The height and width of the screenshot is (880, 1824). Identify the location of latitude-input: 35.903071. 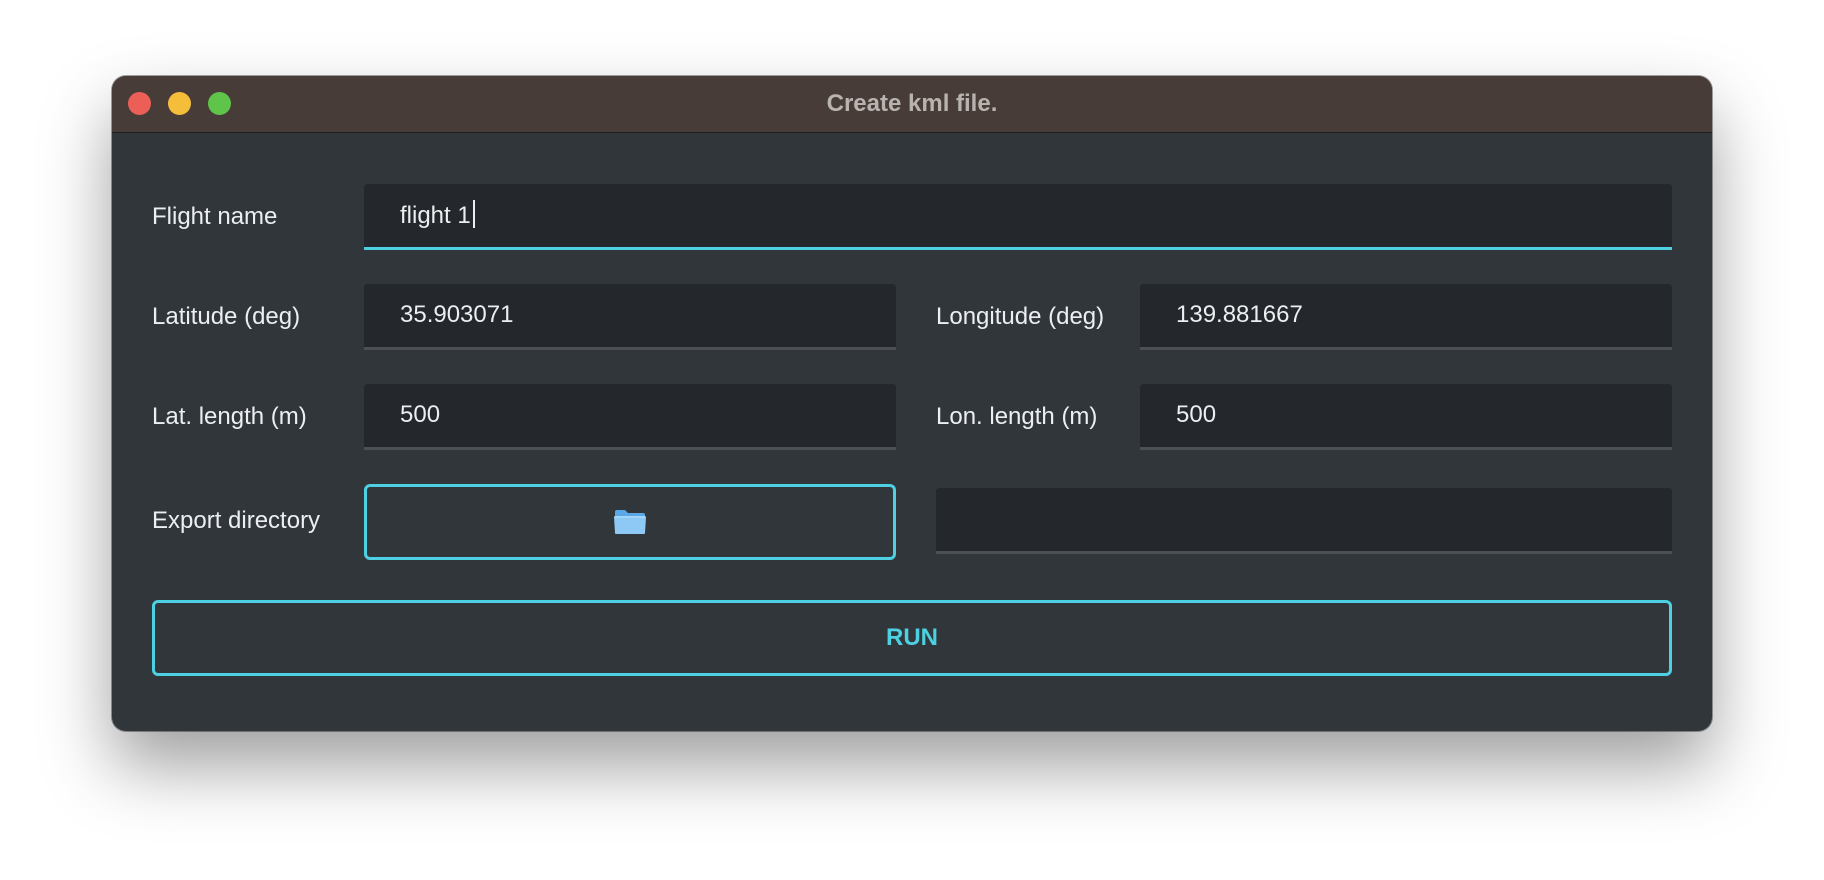
(630, 317).